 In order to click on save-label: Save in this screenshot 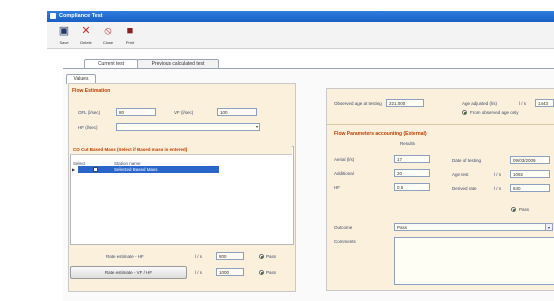, I will do `click(64, 42)`.